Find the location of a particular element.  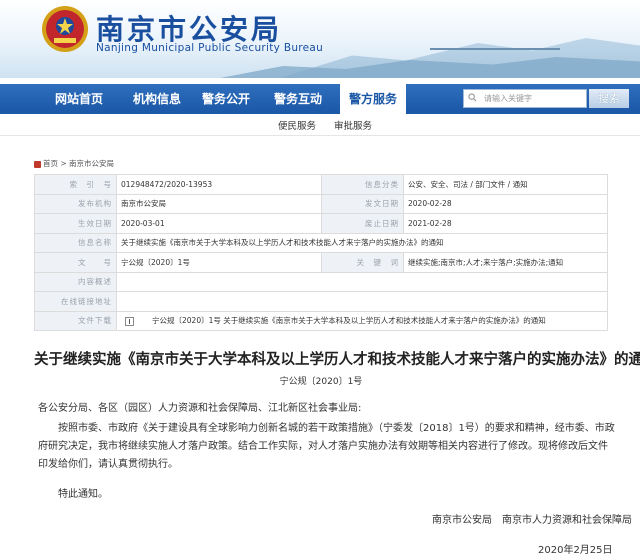

article-date: 2020年2月25日 is located at coordinates (575, 550).